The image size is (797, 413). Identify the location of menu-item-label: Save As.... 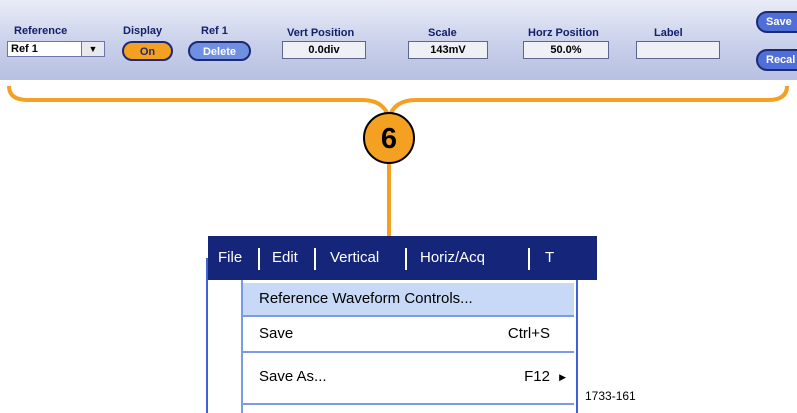
(293, 376).